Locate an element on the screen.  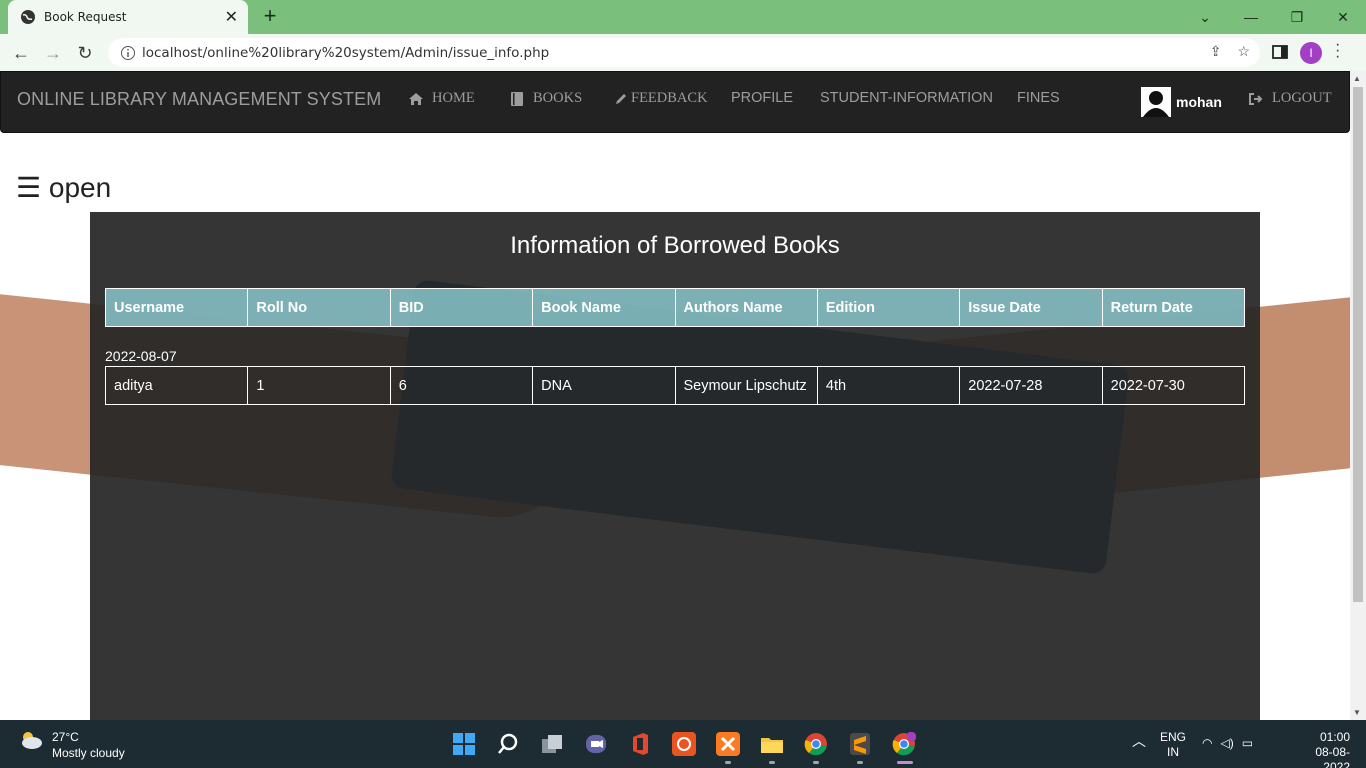
cell-bid: 6 is located at coordinates (461, 385).